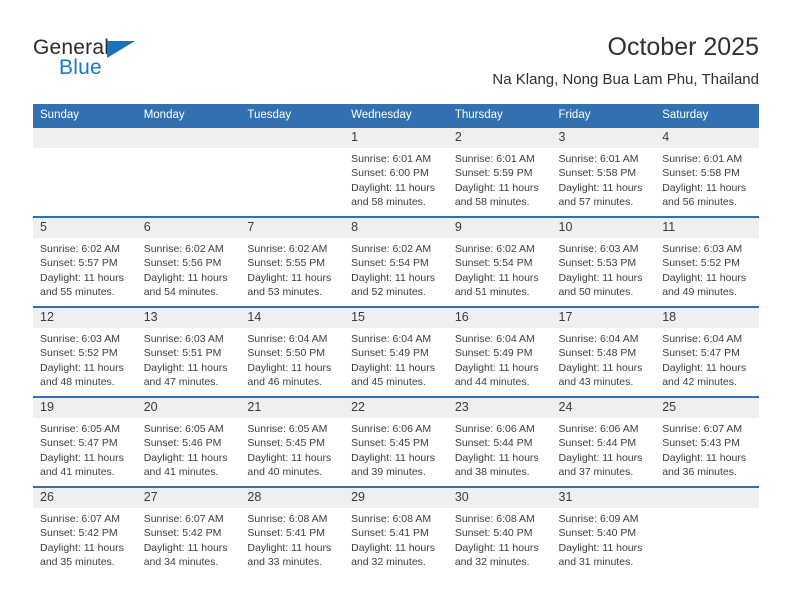 This screenshot has width=792, height=612. What do you see at coordinates (286, 263) in the screenshot?
I see `sunset-text: Sunset: 5:55 PM` at bounding box center [286, 263].